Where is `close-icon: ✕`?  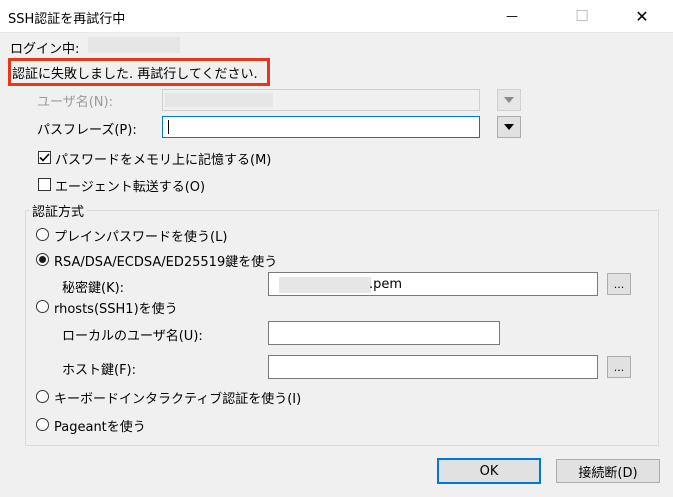 close-icon: ✕ is located at coordinates (642, 16).